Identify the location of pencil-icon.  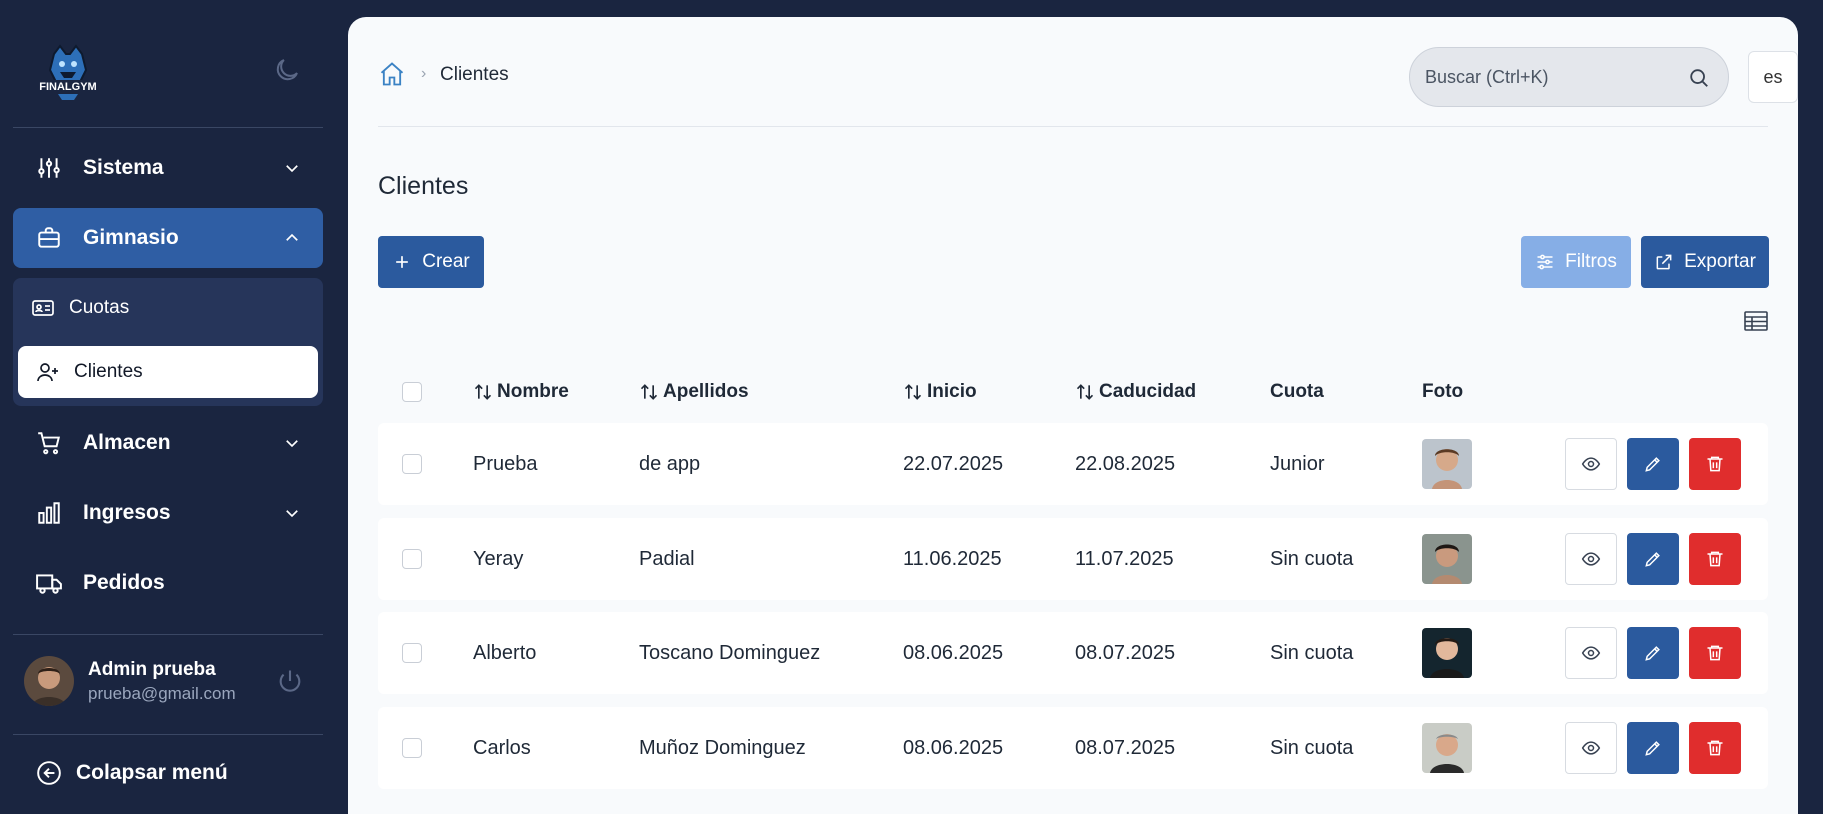
(1652, 748).